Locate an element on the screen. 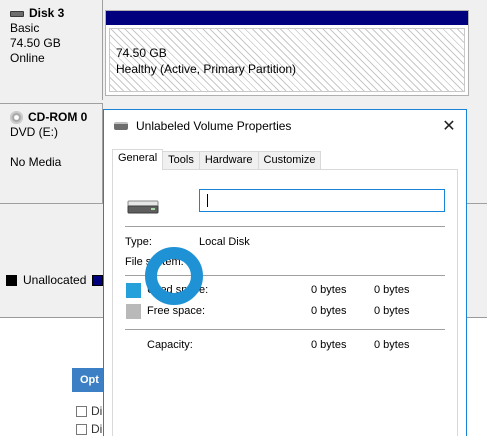 This screenshot has height=436, width=487. used-space-bytes: 0 bytes is located at coordinates (329, 290).